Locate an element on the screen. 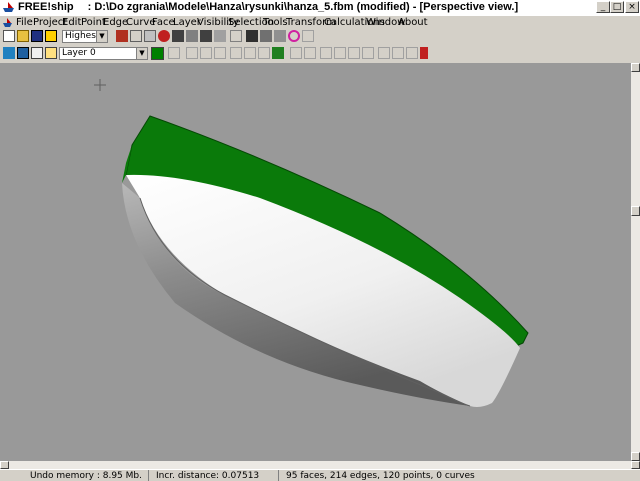  app-name: FREE!ship is located at coordinates (46, 7).